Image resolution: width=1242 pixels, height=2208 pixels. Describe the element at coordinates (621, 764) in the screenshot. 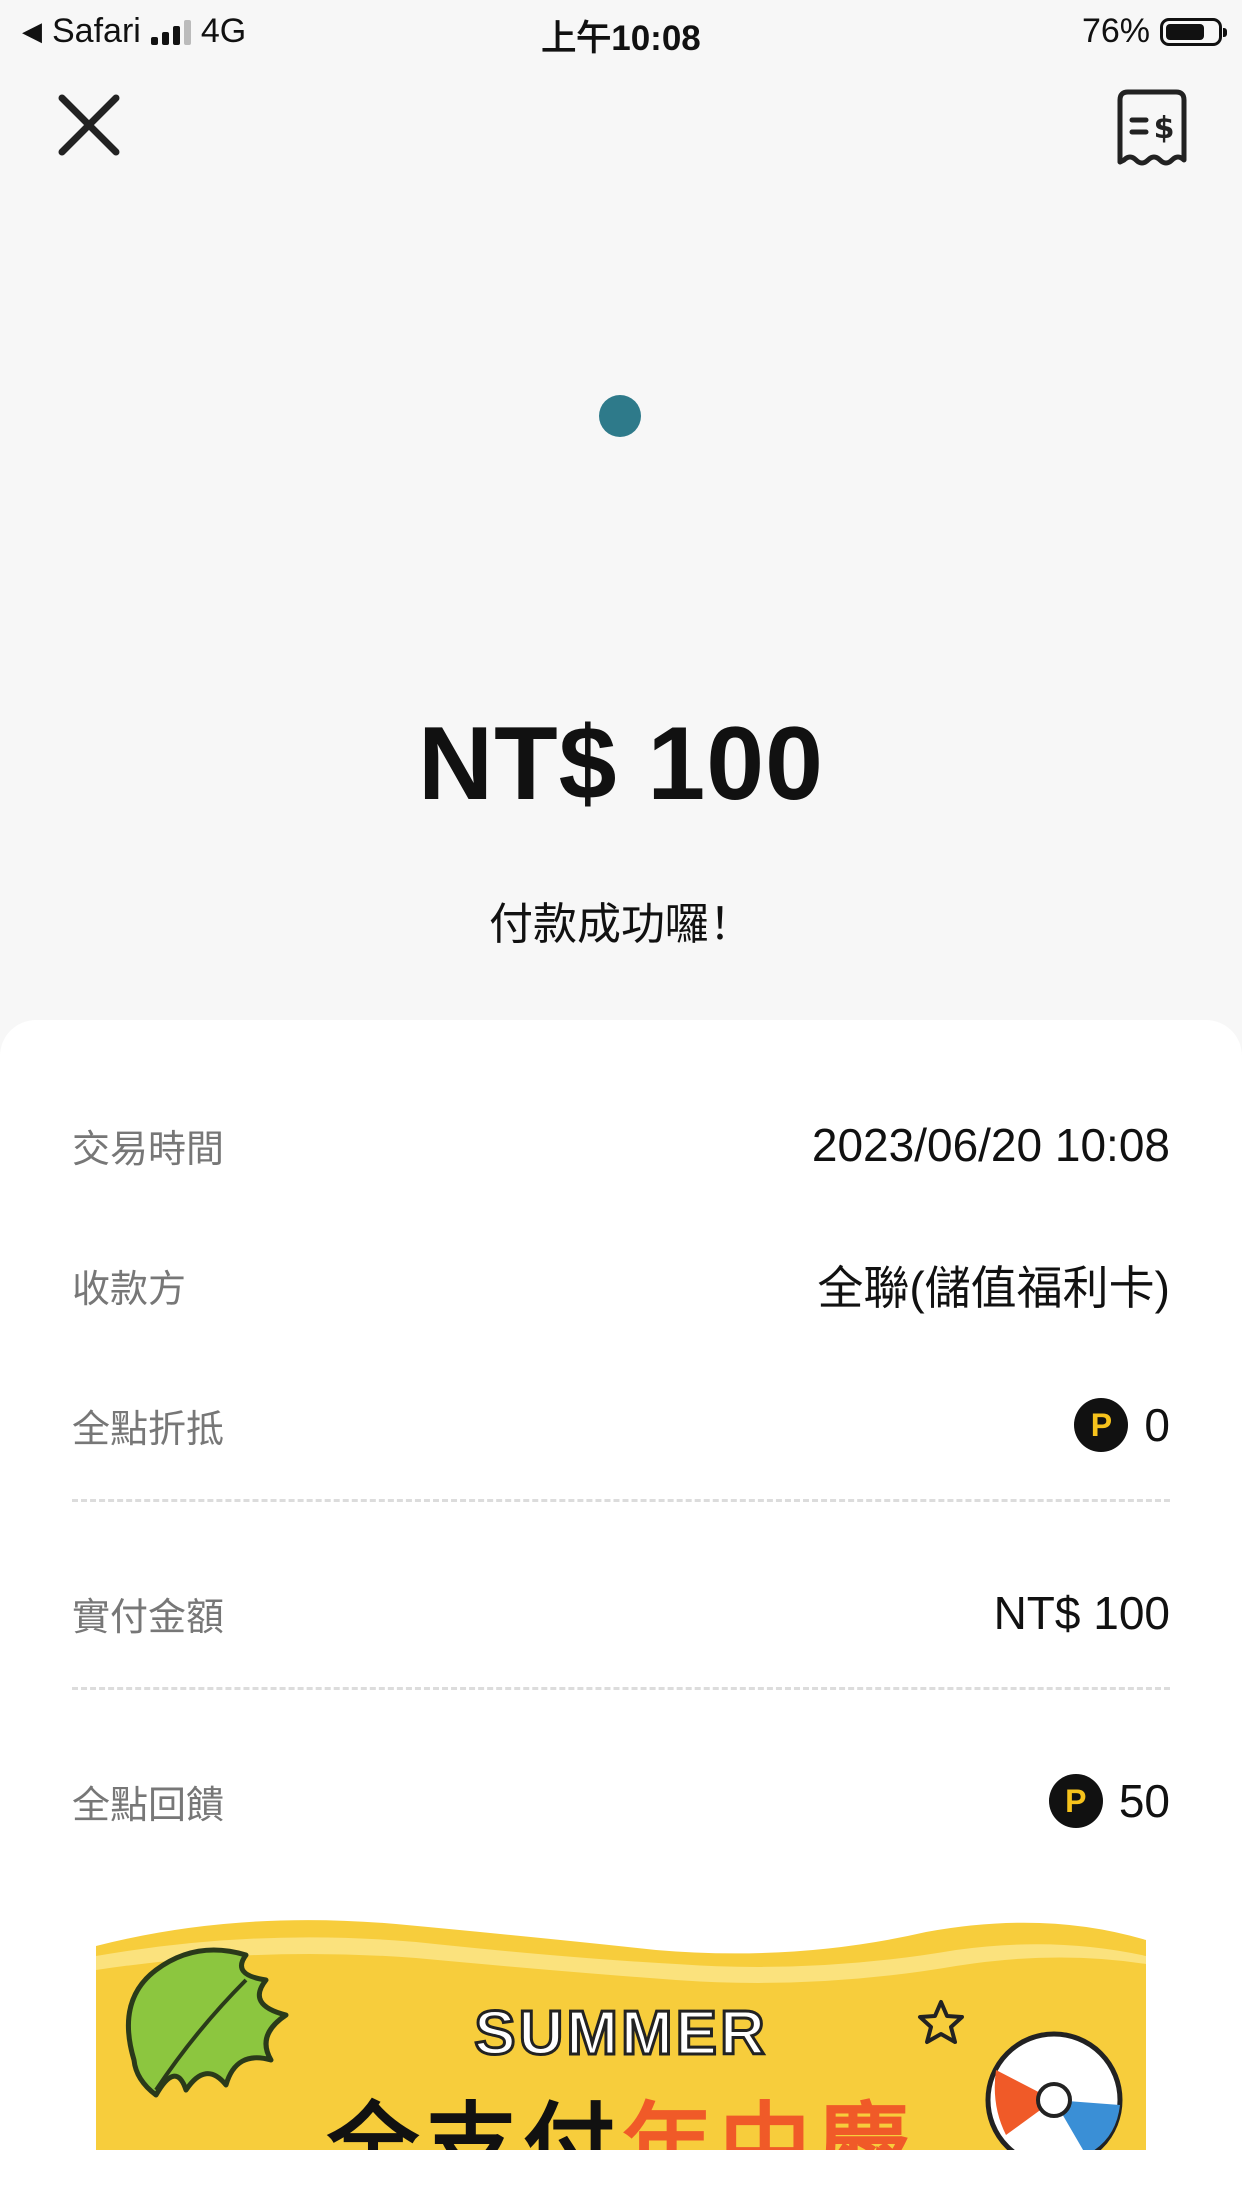

I see `payment-amount: NT$ 100` at that location.